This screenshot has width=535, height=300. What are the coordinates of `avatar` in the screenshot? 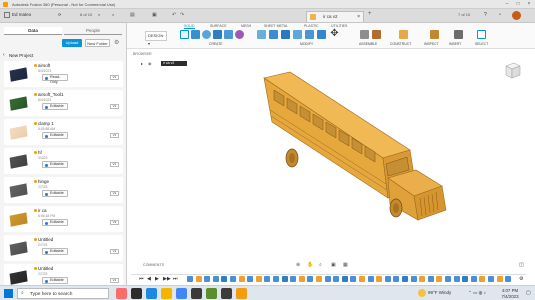 It's located at (516, 15).